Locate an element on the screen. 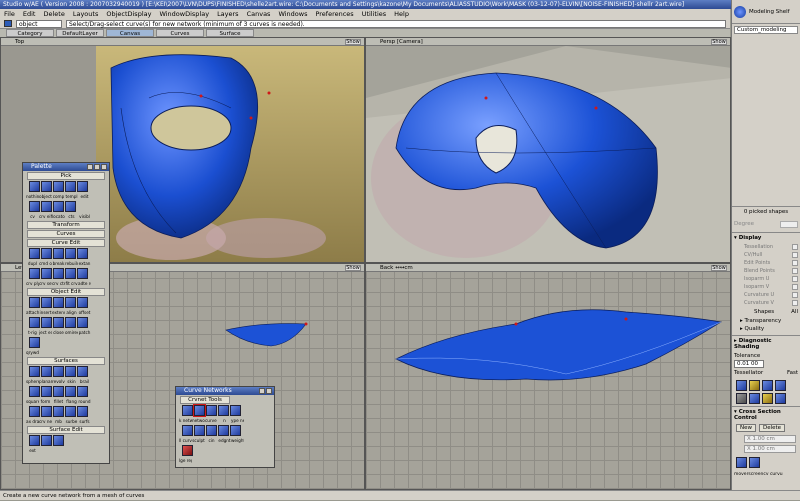  menu-file: File is located at coordinates (9, 14).